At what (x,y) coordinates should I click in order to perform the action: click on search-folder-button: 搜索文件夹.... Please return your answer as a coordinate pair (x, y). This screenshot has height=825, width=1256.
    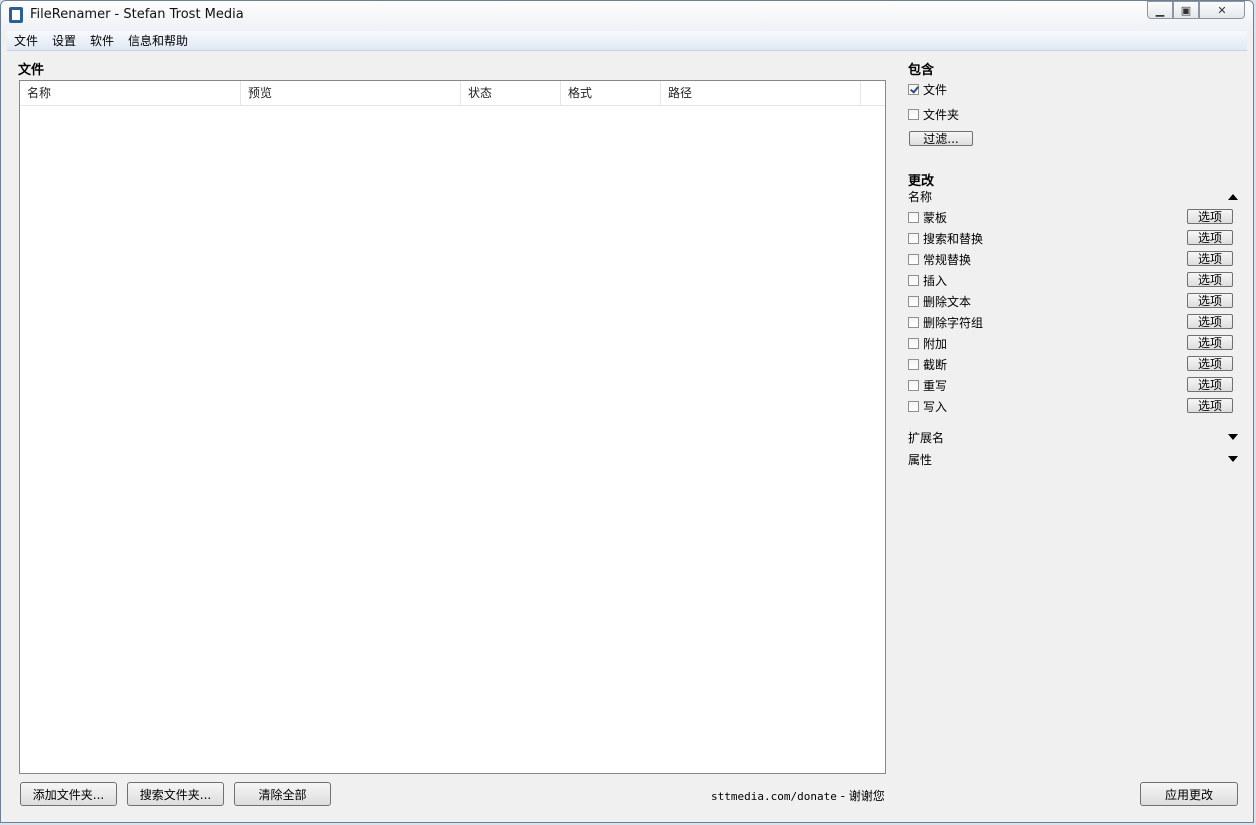
    Looking at the image, I should click on (175, 794).